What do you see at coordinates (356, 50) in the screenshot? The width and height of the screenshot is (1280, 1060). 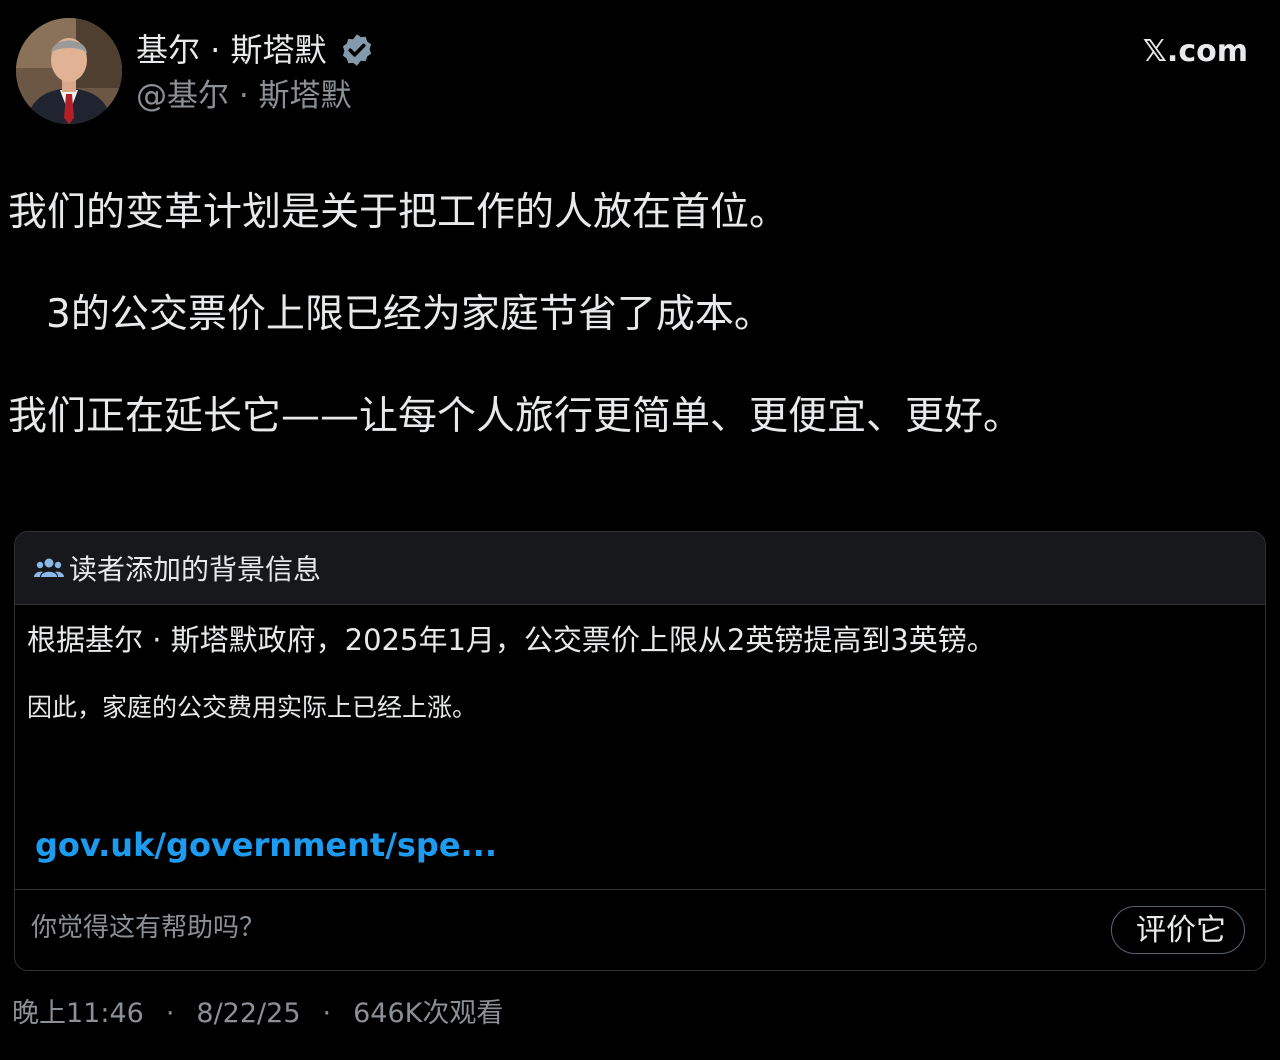 I see `verified-badge-icon` at bounding box center [356, 50].